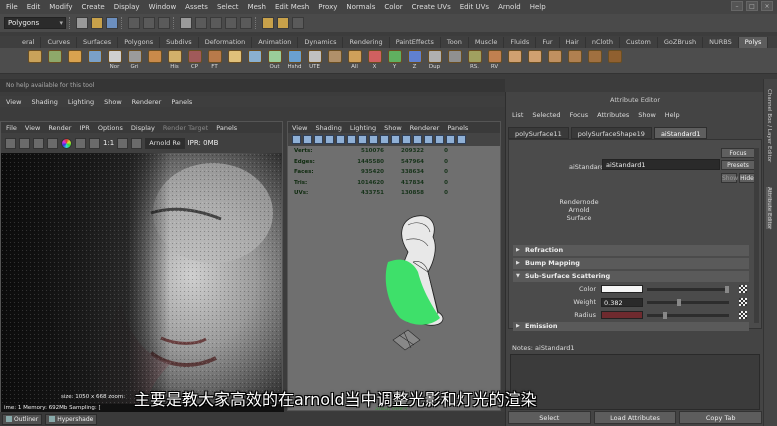 Image resolution: width=777 pixels, height=426 pixels. Describe the element at coordinates (688, 302) in the screenshot. I see `weight-slider` at that location.